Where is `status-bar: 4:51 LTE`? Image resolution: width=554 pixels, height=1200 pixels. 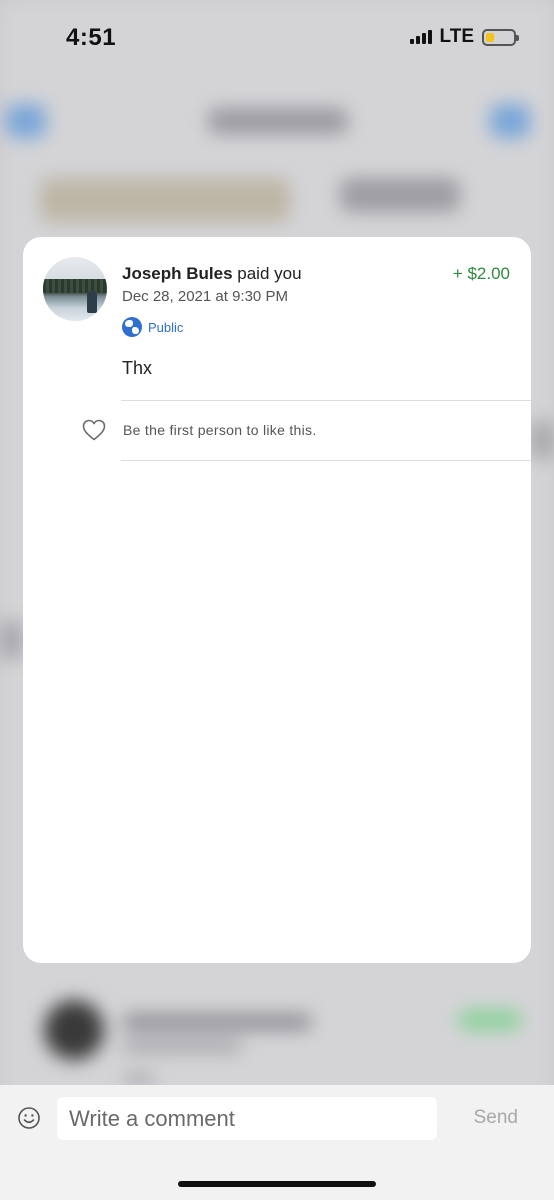 status-bar: 4:51 LTE is located at coordinates (277, 37).